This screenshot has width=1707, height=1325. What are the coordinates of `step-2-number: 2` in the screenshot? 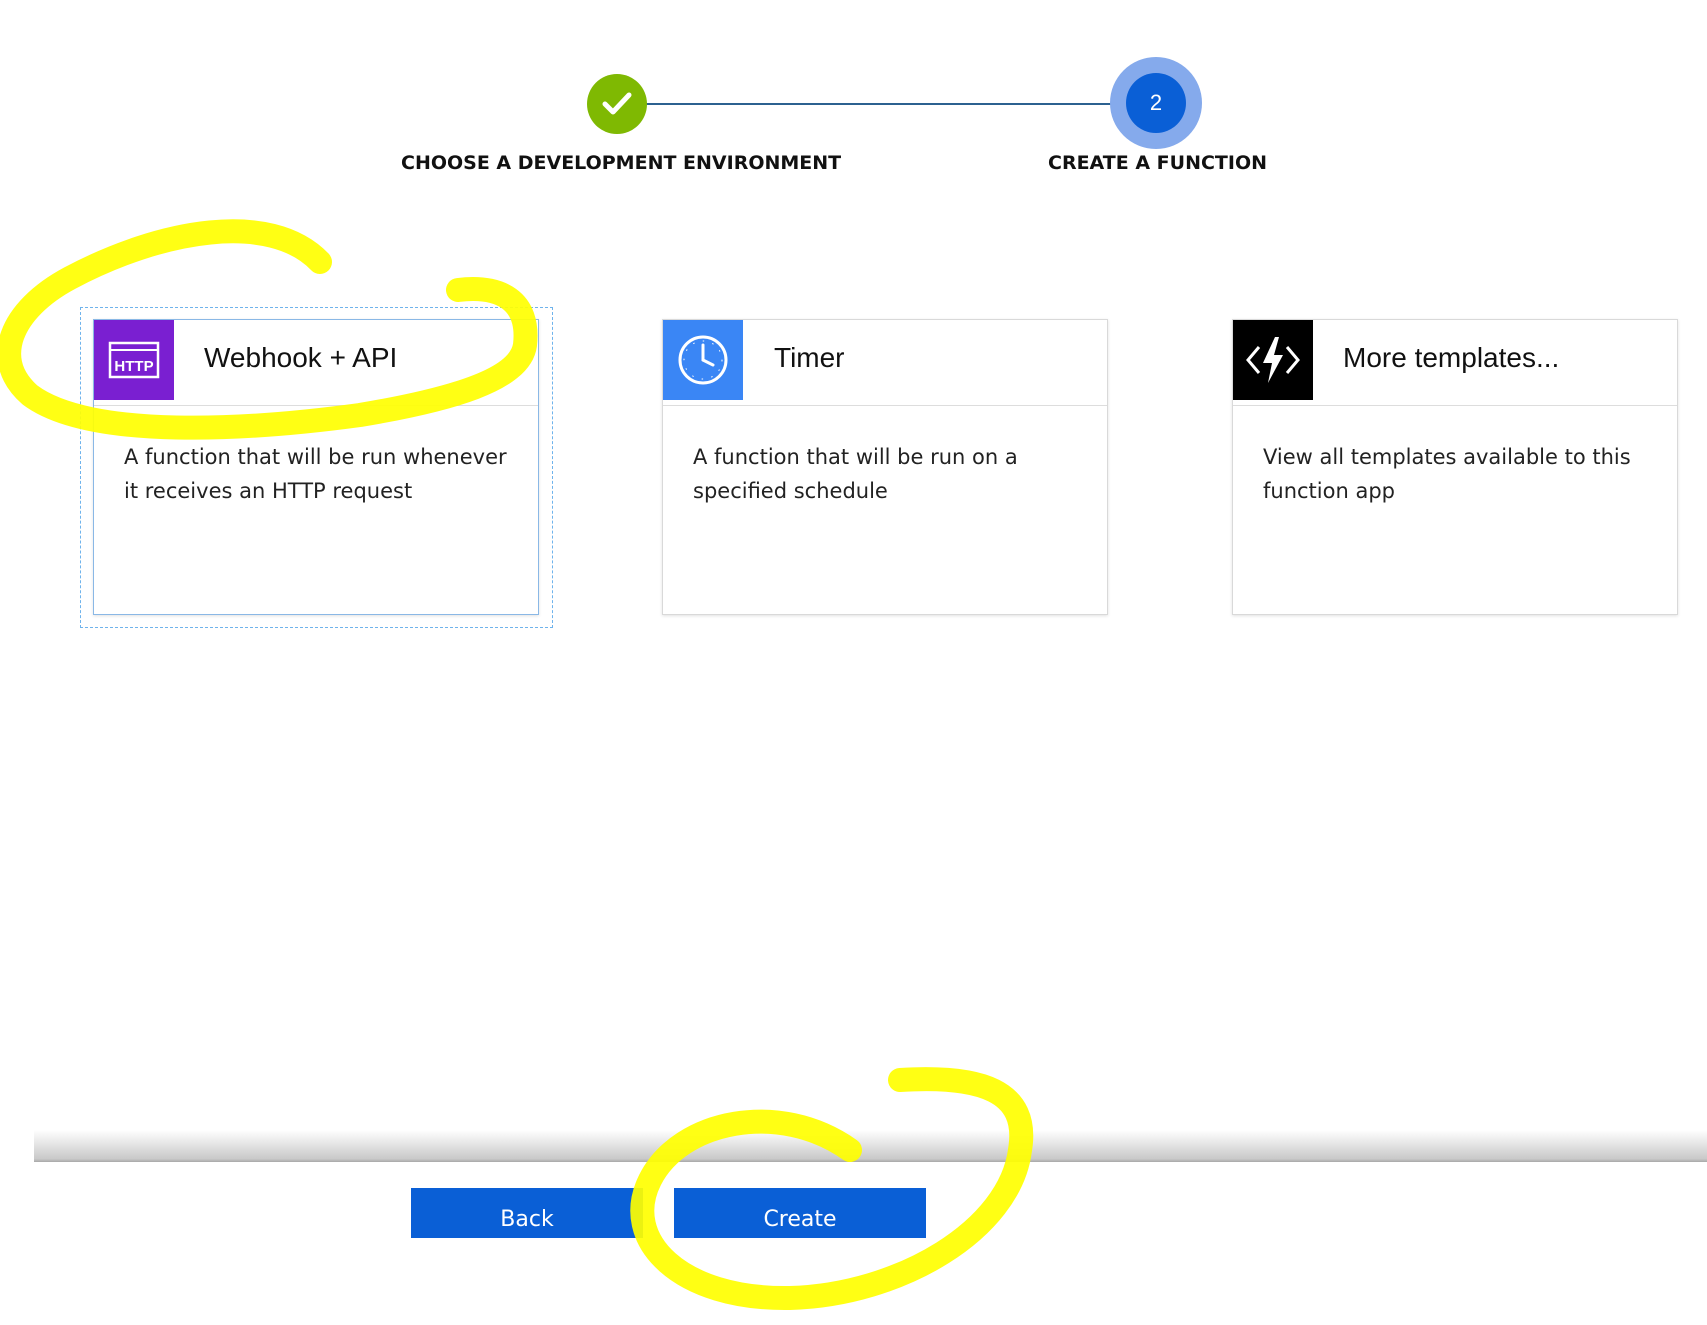 It's located at (1156, 103).